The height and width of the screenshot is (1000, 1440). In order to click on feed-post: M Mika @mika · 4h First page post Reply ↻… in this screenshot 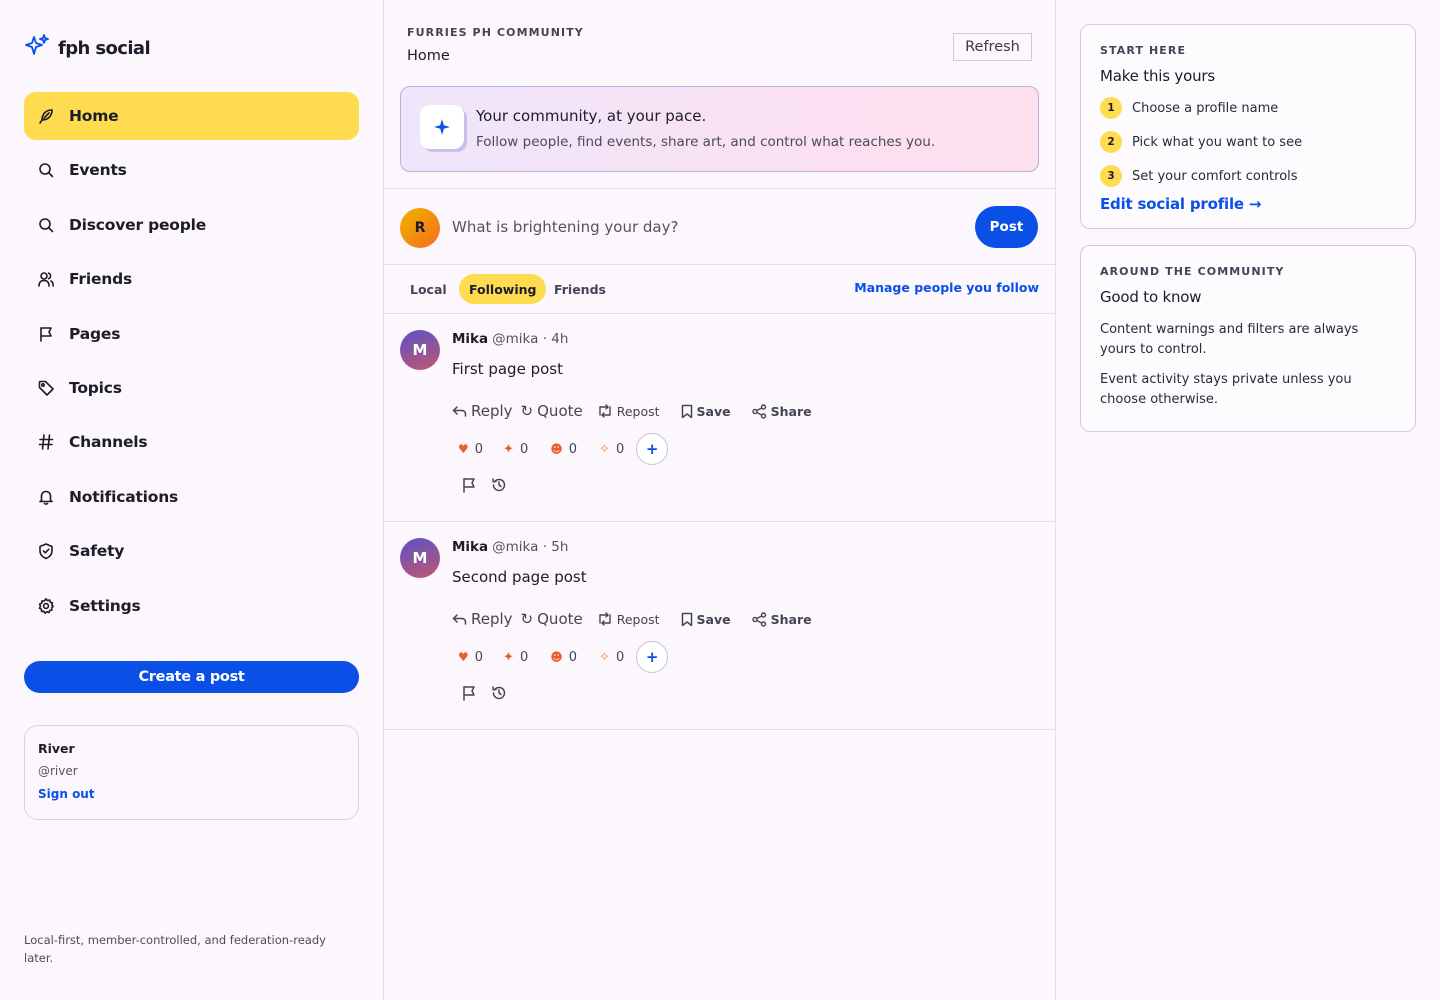, I will do `click(719, 418)`.